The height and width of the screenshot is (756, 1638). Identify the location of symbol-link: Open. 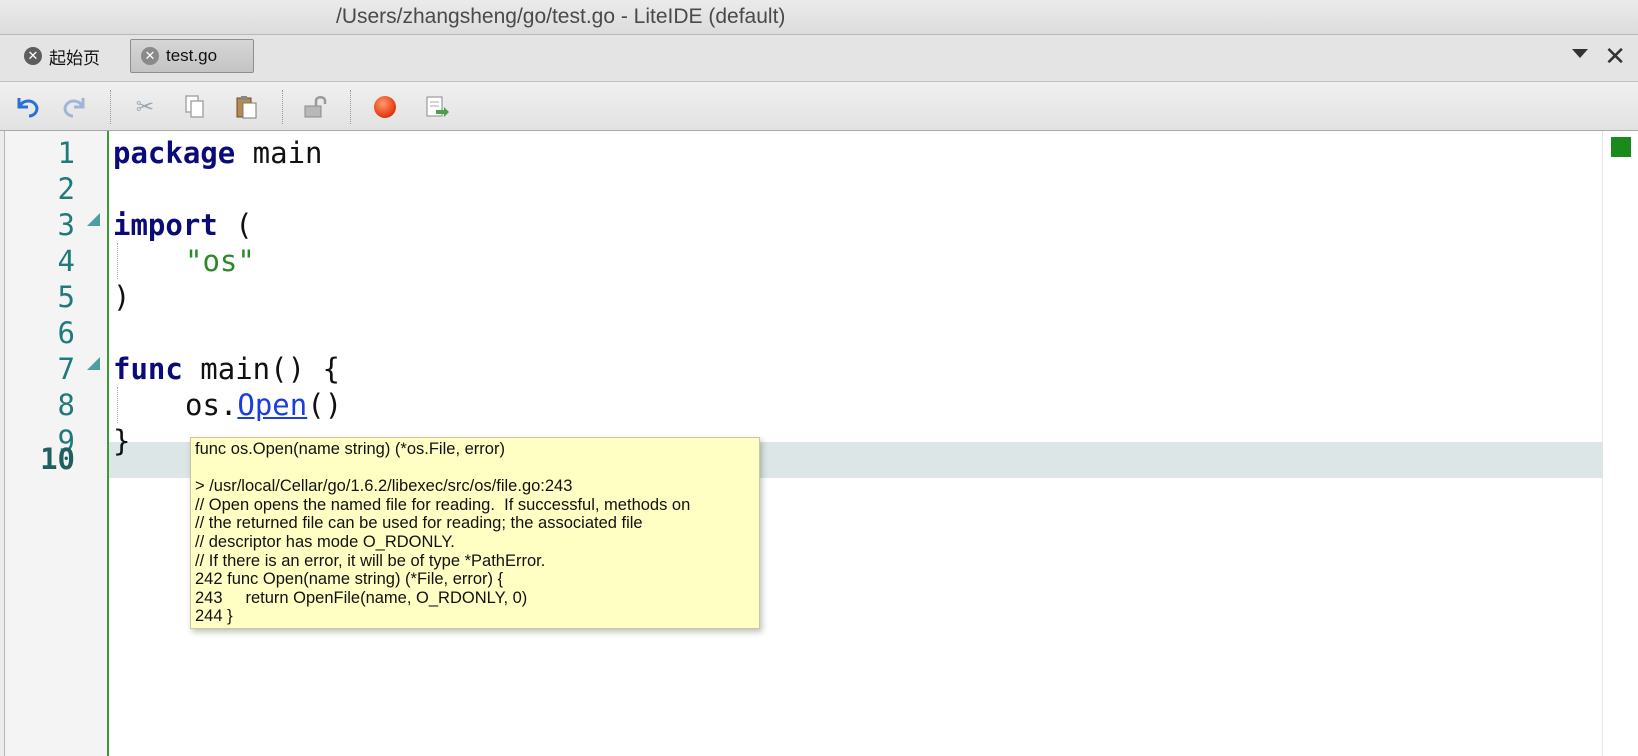
(272, 405).